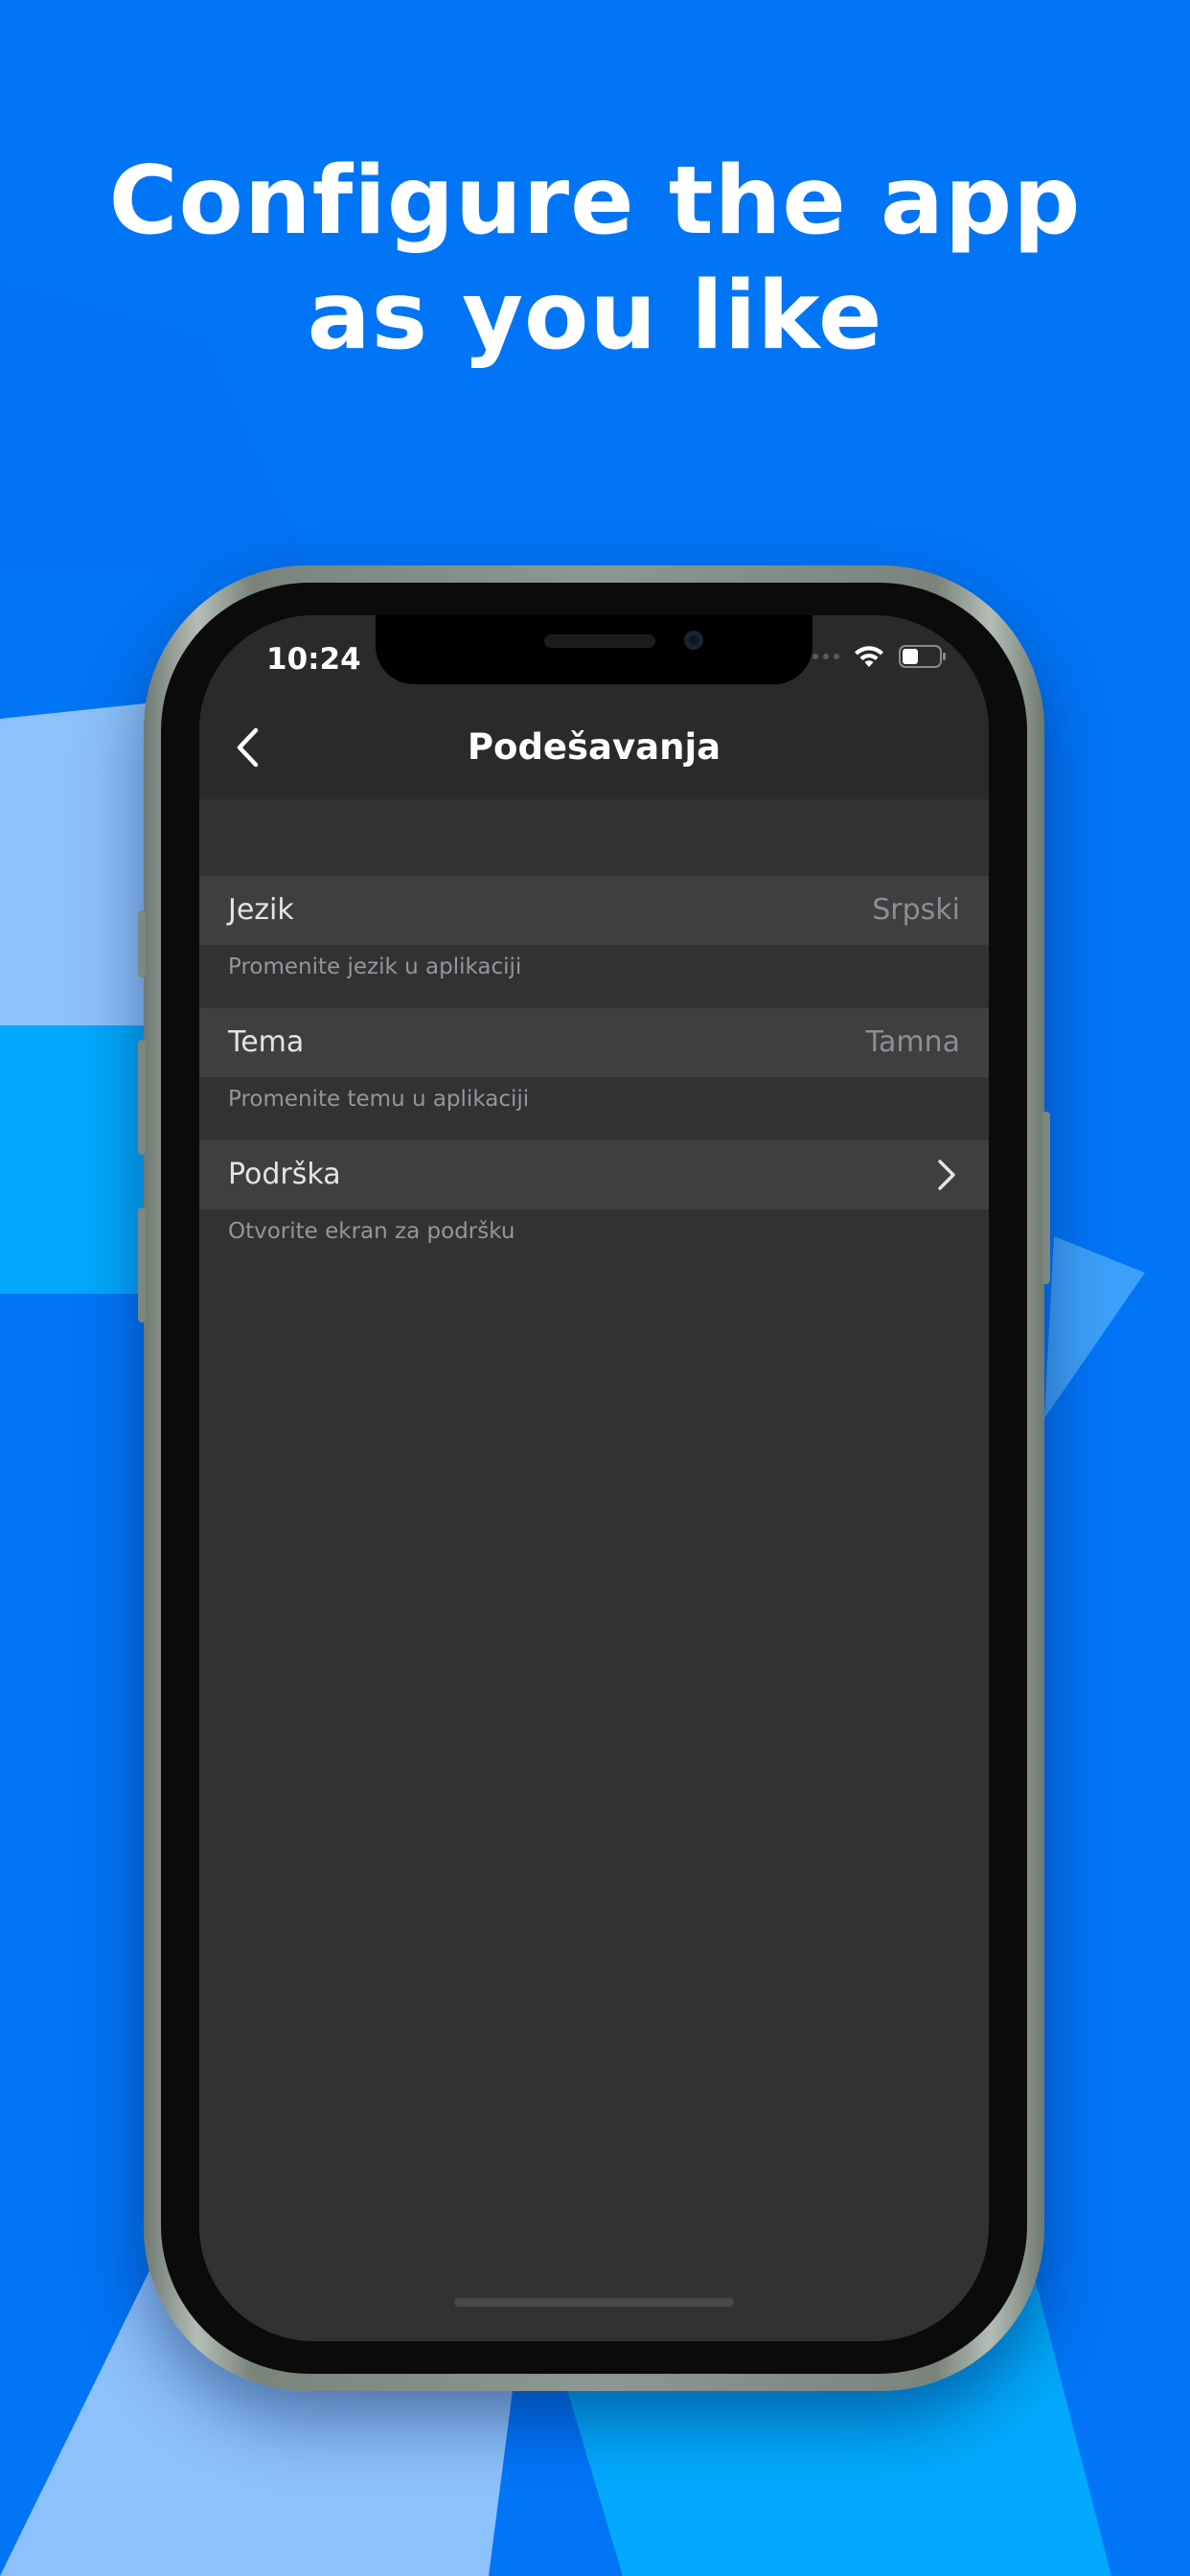 This screenshot has height=2576, width=1190. What do you see at coordinates (594, 1042) in the screenshot?
I see `setting-row-theme: Tema Tamna` at bounding box center [594, 1042].